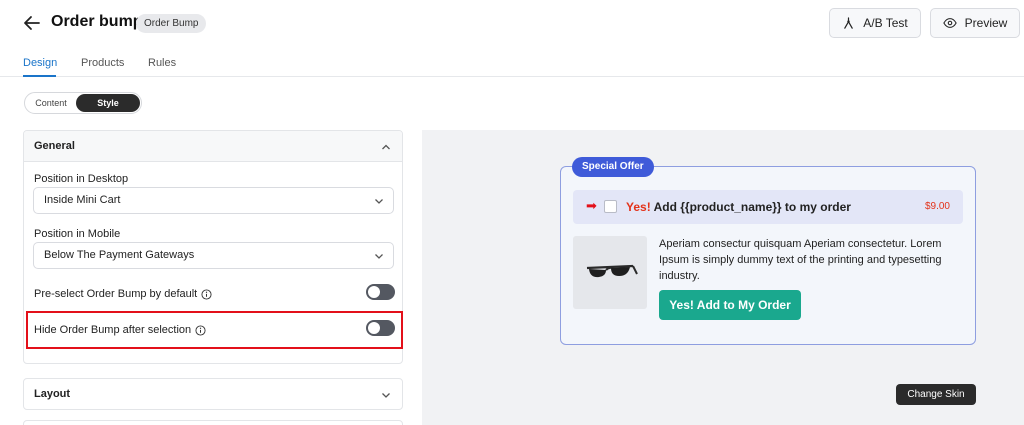 The height and width of the screenshot is (425, 1024). What do you see at coordinates (849, 22) in the screenshot?
I see `ab-test-icon` at bounding box center [849, 22].